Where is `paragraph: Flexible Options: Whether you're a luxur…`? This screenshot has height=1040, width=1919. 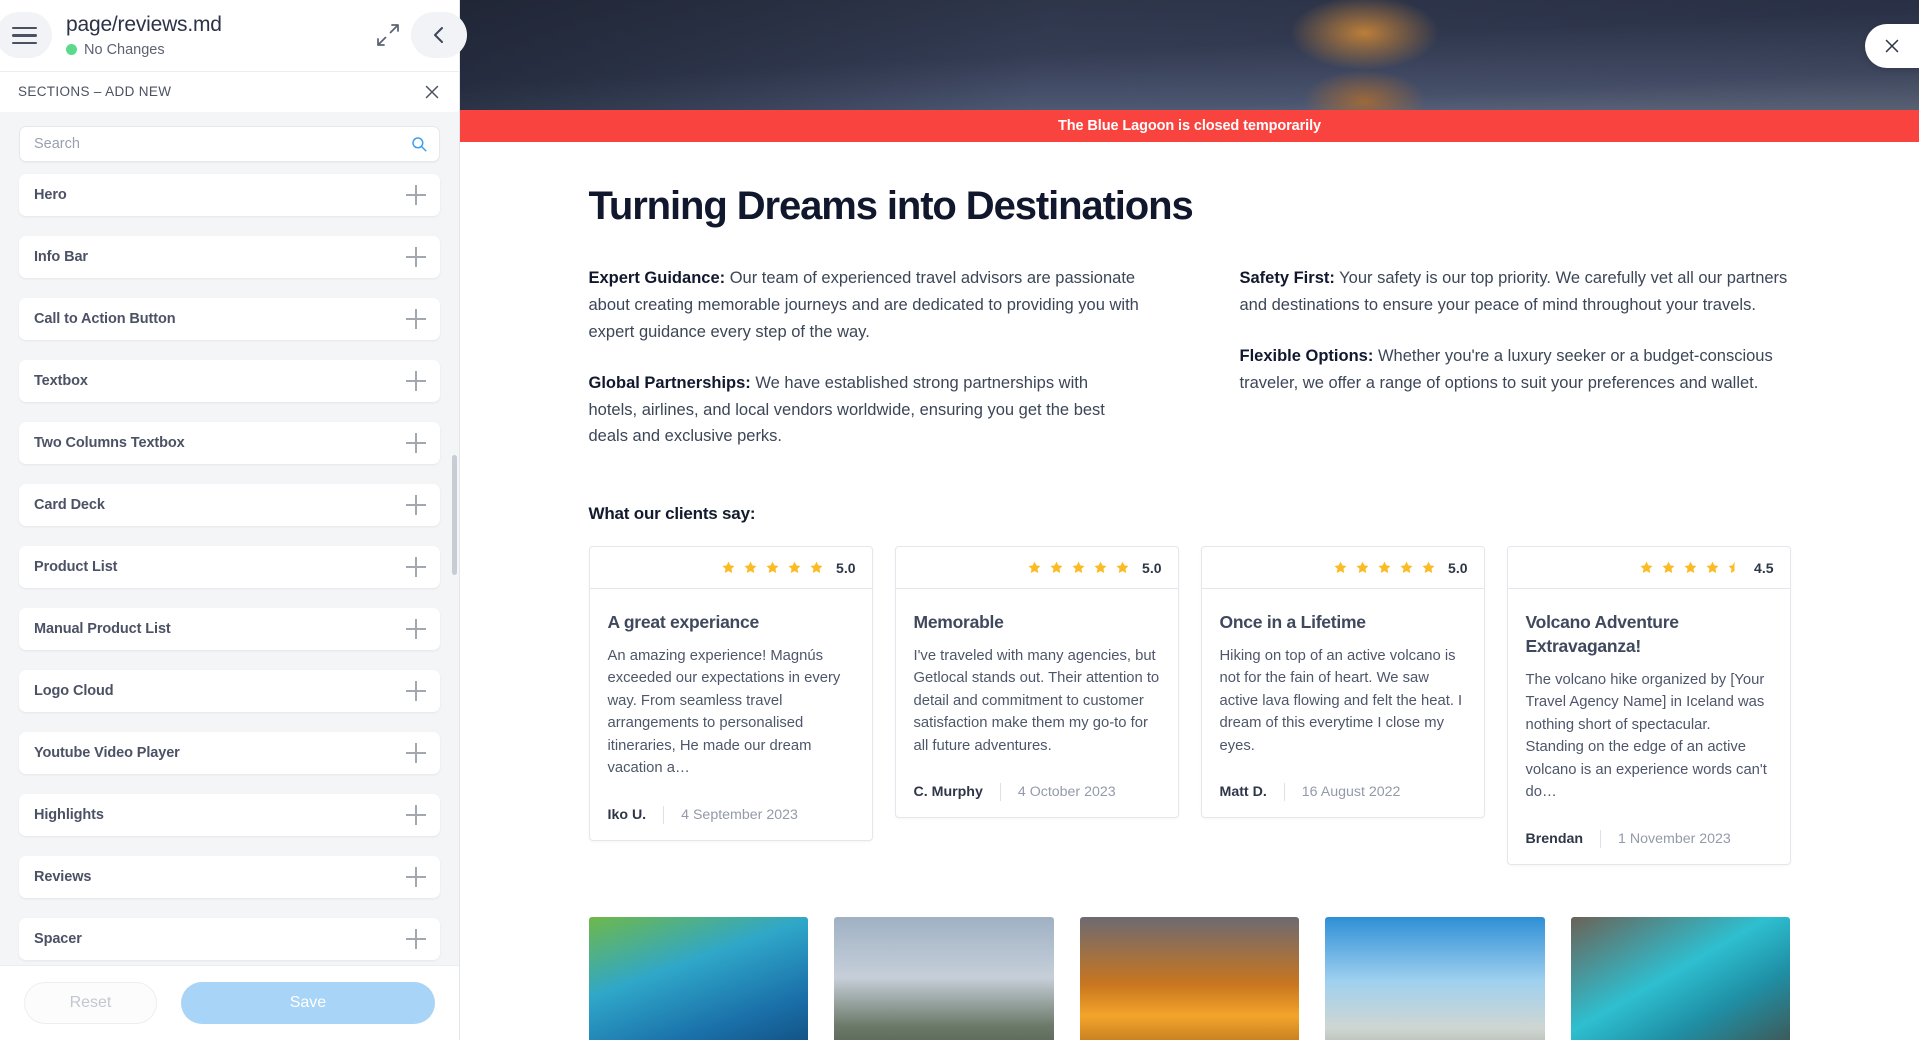 paragraph: Flexible Options: Whether you're a luxur… is located at coordinates (1515, 370).